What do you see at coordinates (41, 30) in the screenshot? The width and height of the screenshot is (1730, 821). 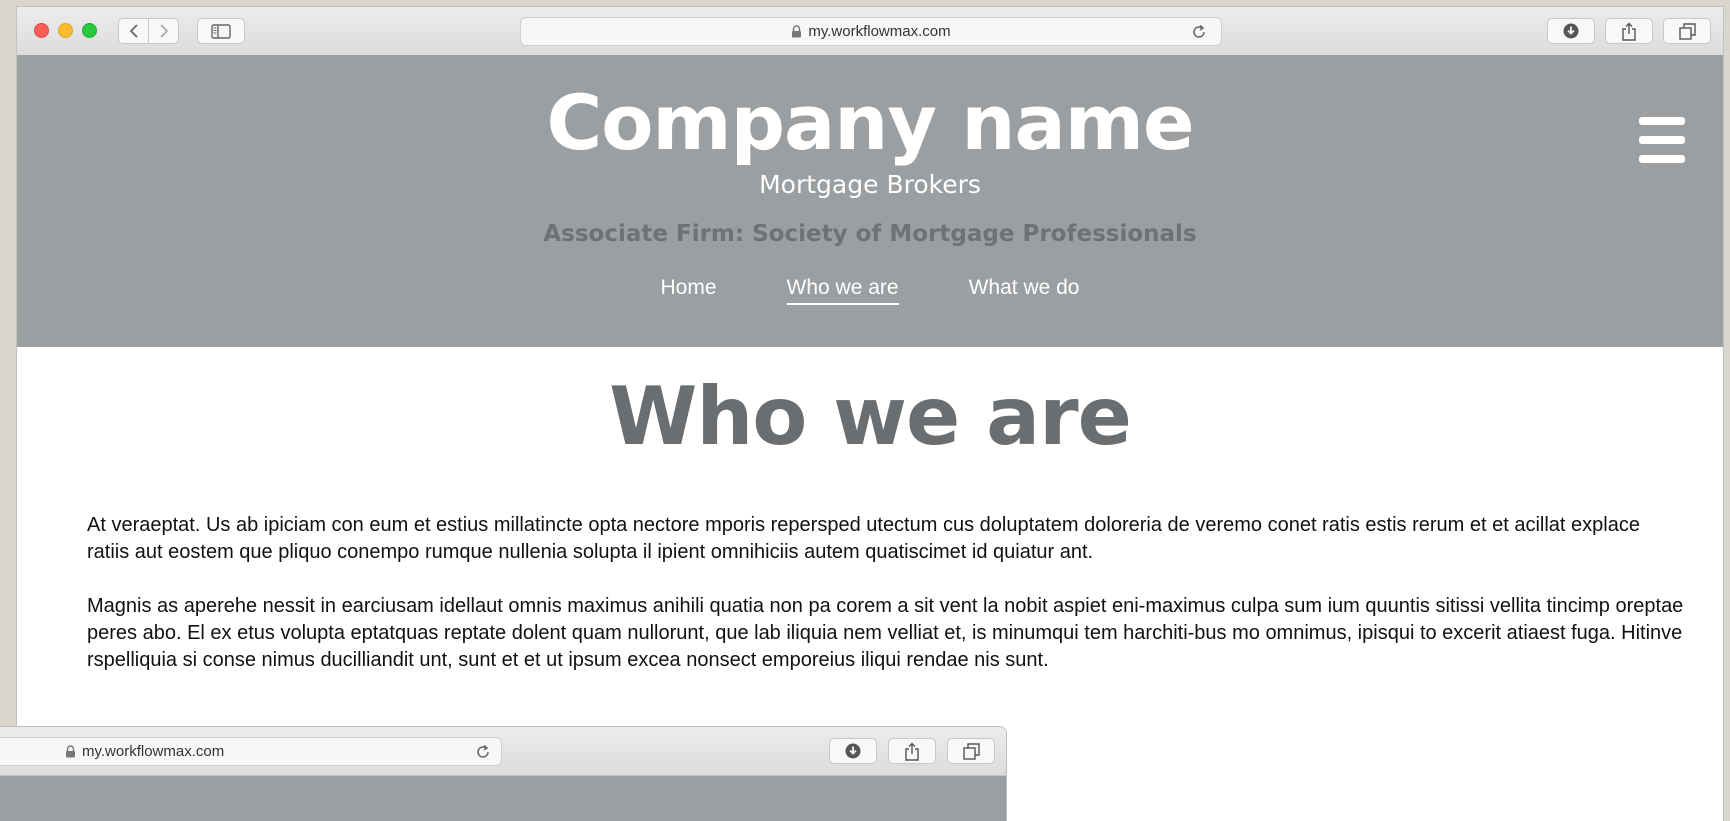 I see `close-window-button` at bounding box center [41, 30].